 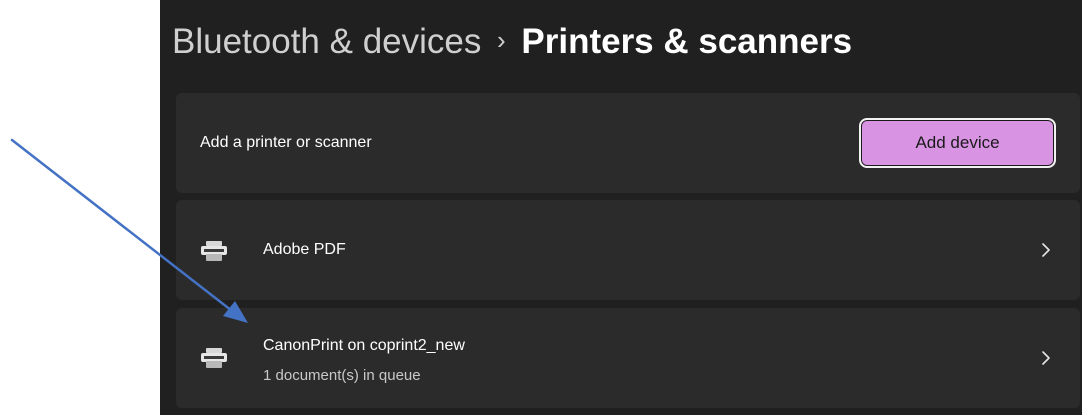 I want to click on page-title: Printers & scanners, so click(x=687, y=41).